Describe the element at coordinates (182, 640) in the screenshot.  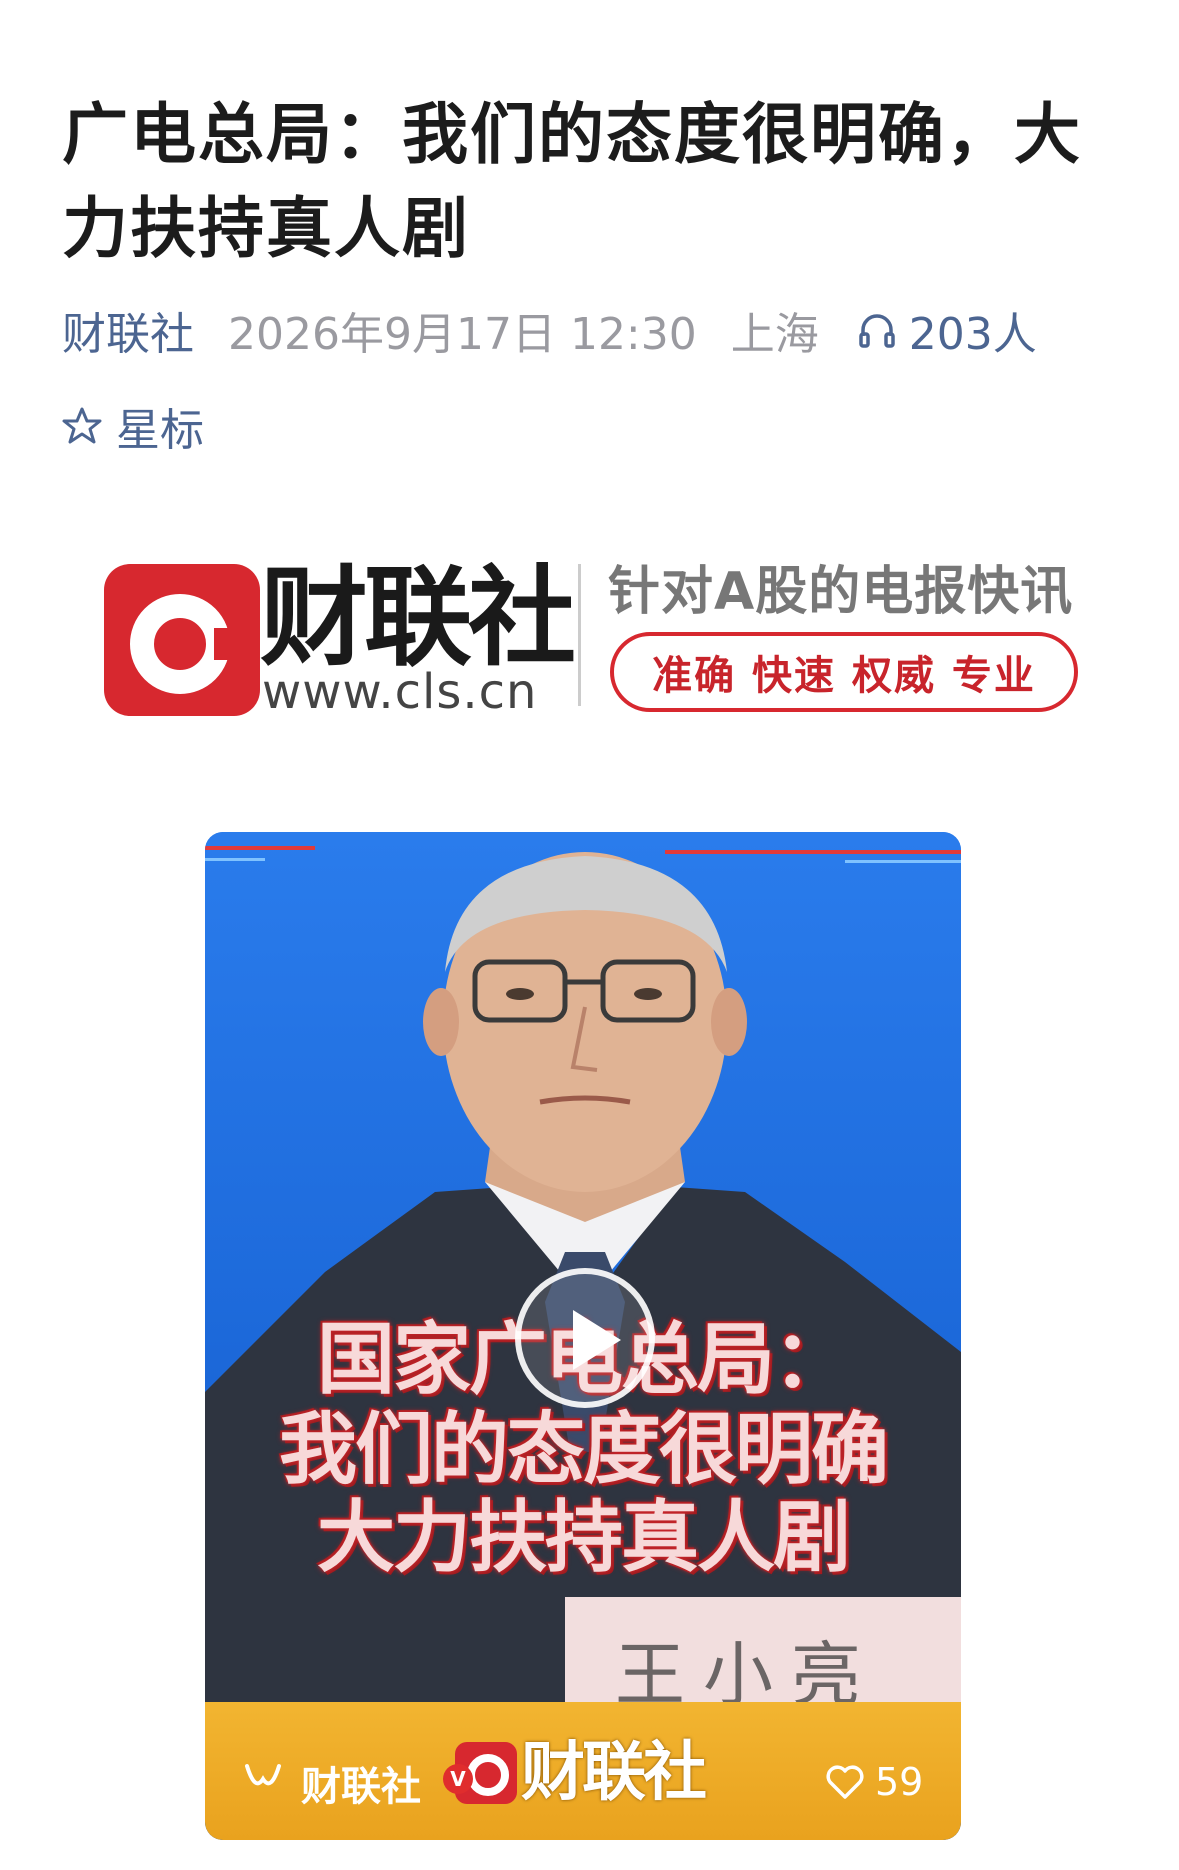
I see `cls-logo-icon` at that location.